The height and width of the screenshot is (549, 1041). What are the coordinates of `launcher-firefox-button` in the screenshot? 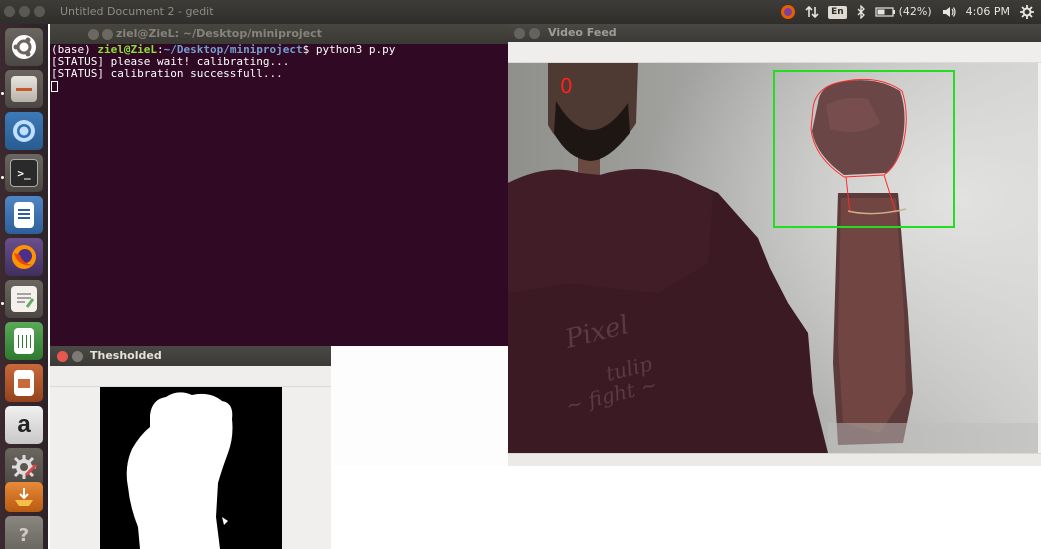 It's located at (24, 257).